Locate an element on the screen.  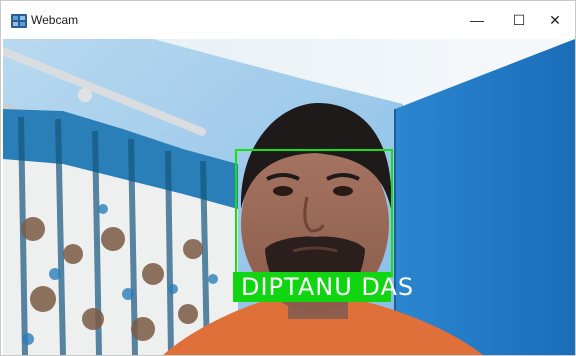
close-button: ✕ is located at coordinates (554, 20).